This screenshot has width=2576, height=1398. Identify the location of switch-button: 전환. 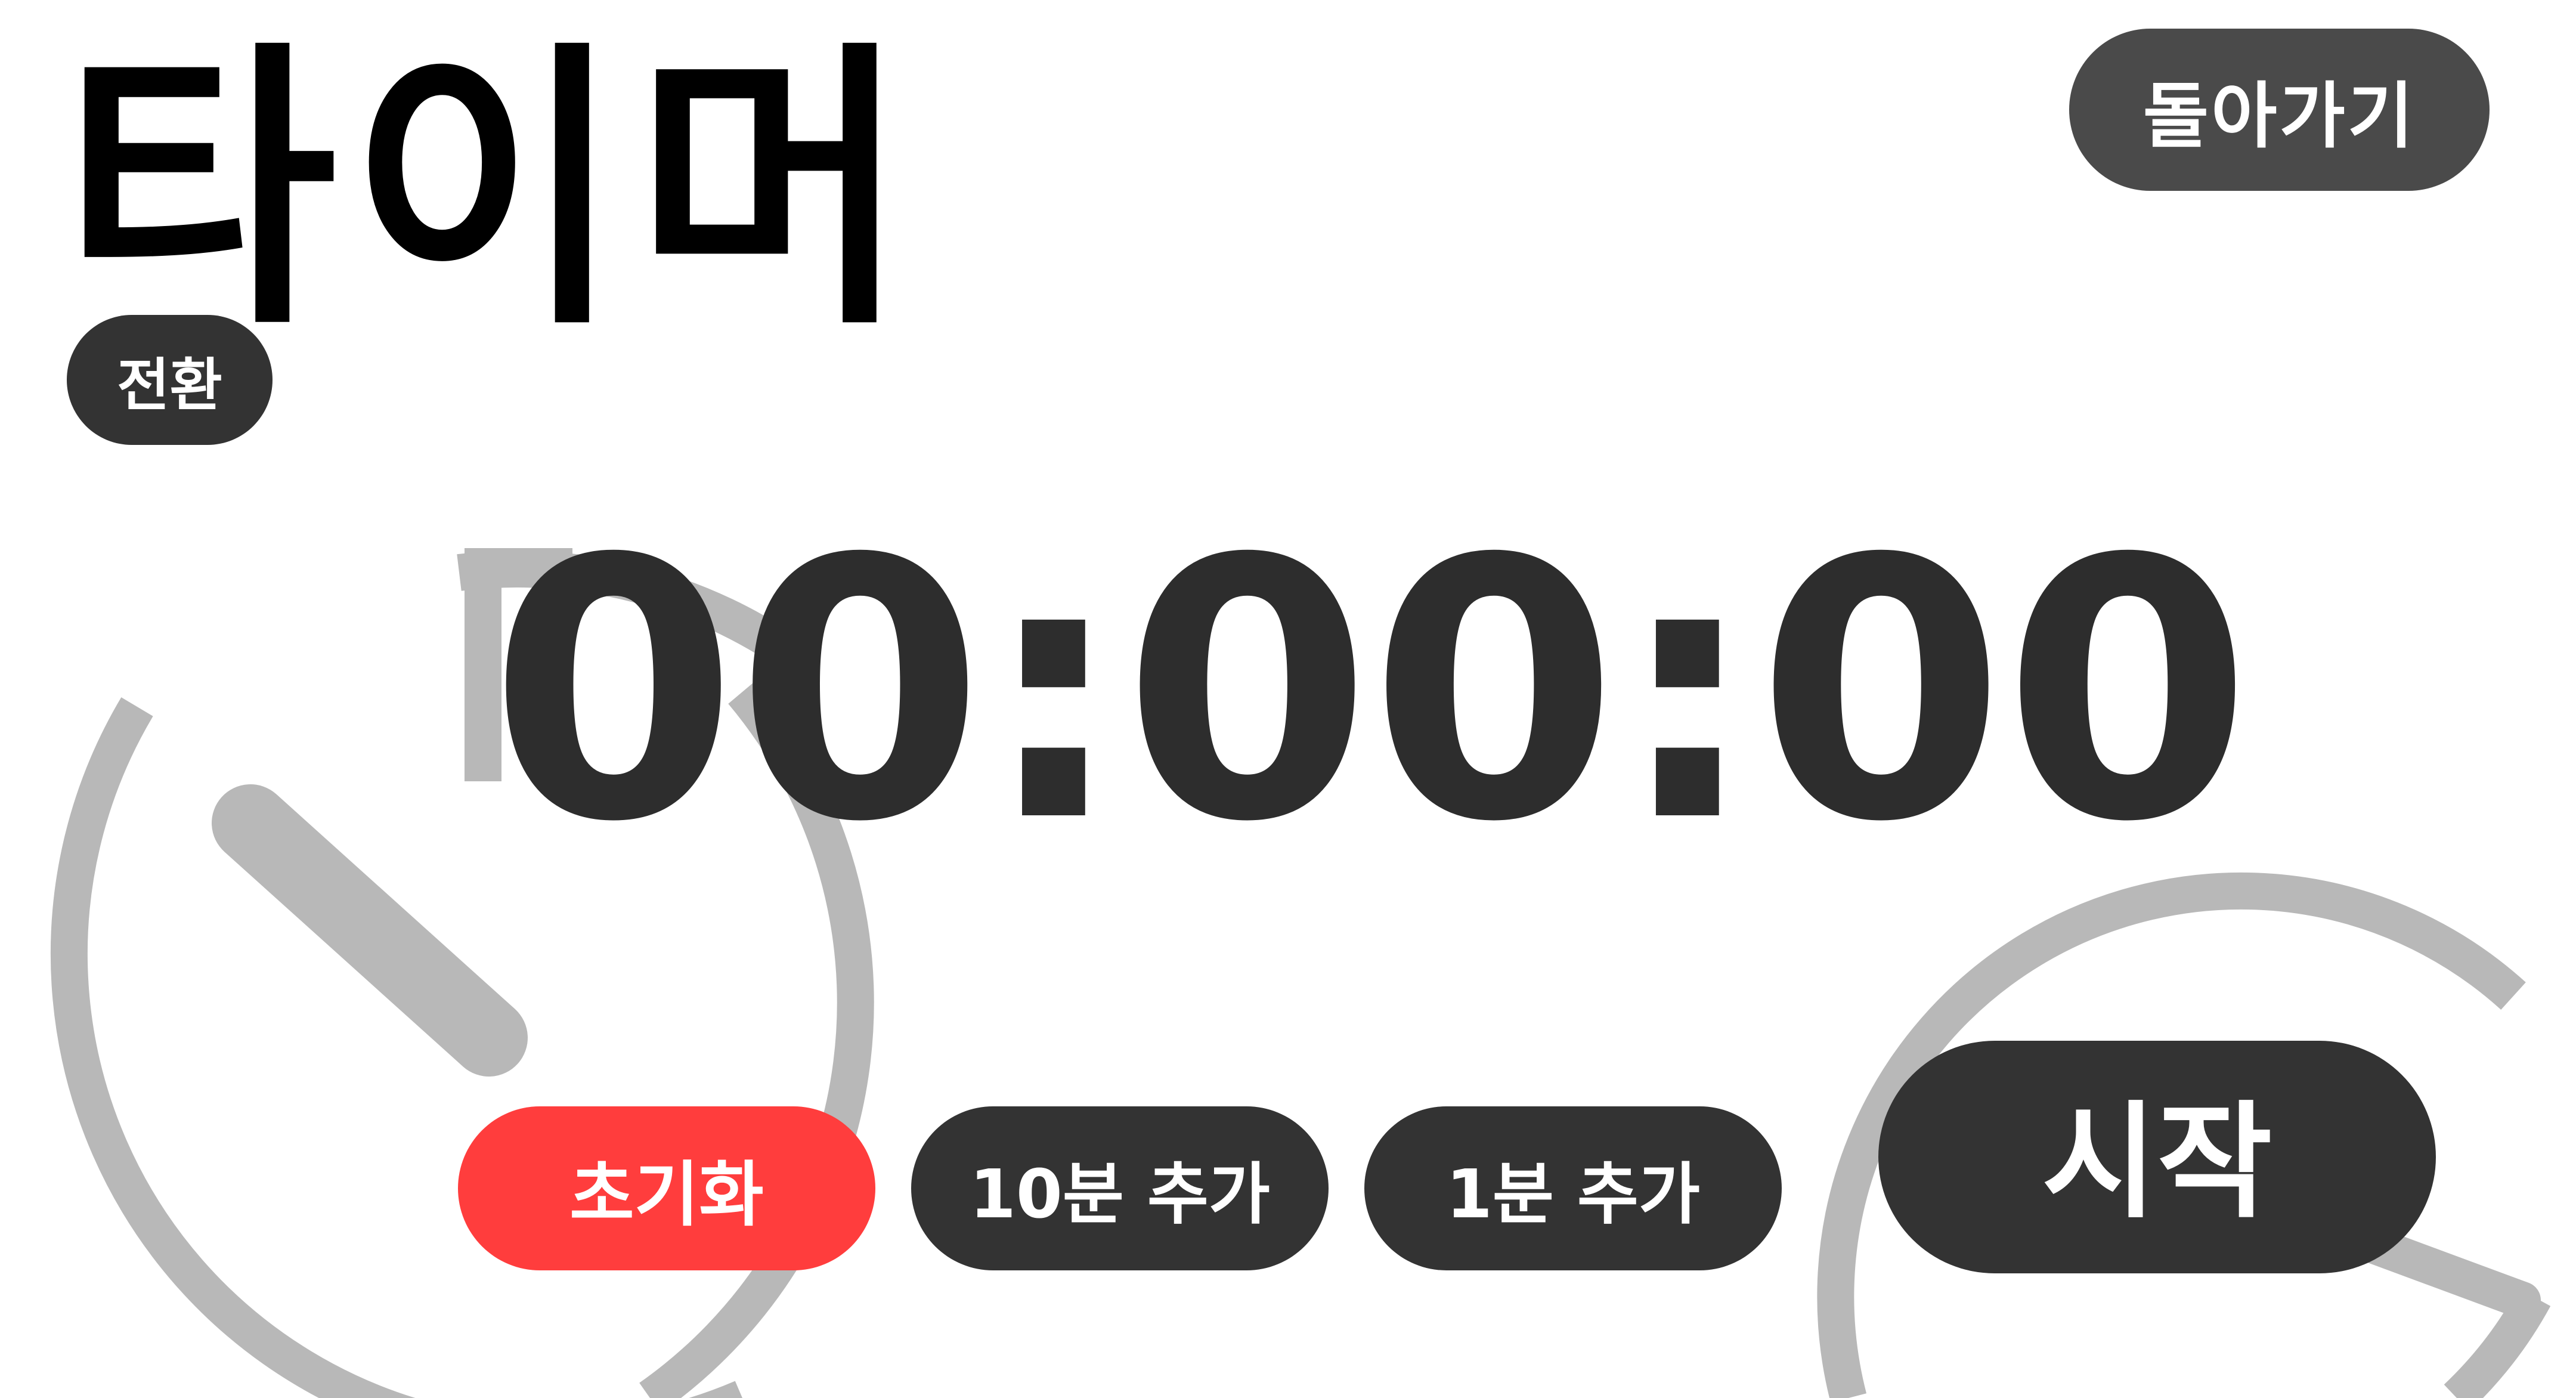
(170, 380).